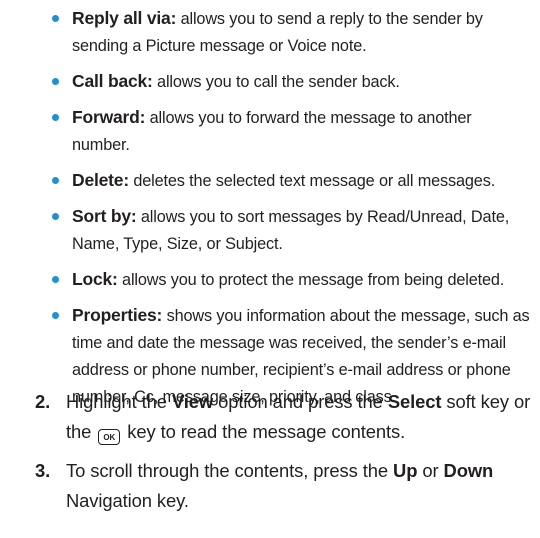 The width and height of the screenshot is (540, 538). I want to click on option-term: Call back:, so click(112, 81).